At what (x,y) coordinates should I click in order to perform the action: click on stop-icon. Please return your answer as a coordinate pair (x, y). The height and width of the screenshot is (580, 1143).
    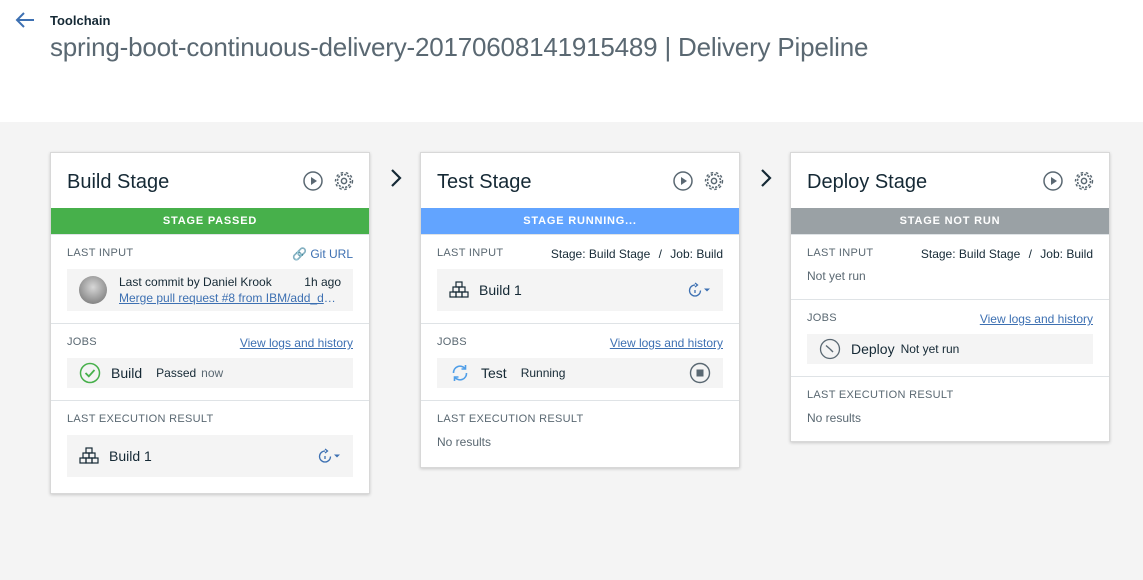
    Looking at the image, I should click on (700, 373).